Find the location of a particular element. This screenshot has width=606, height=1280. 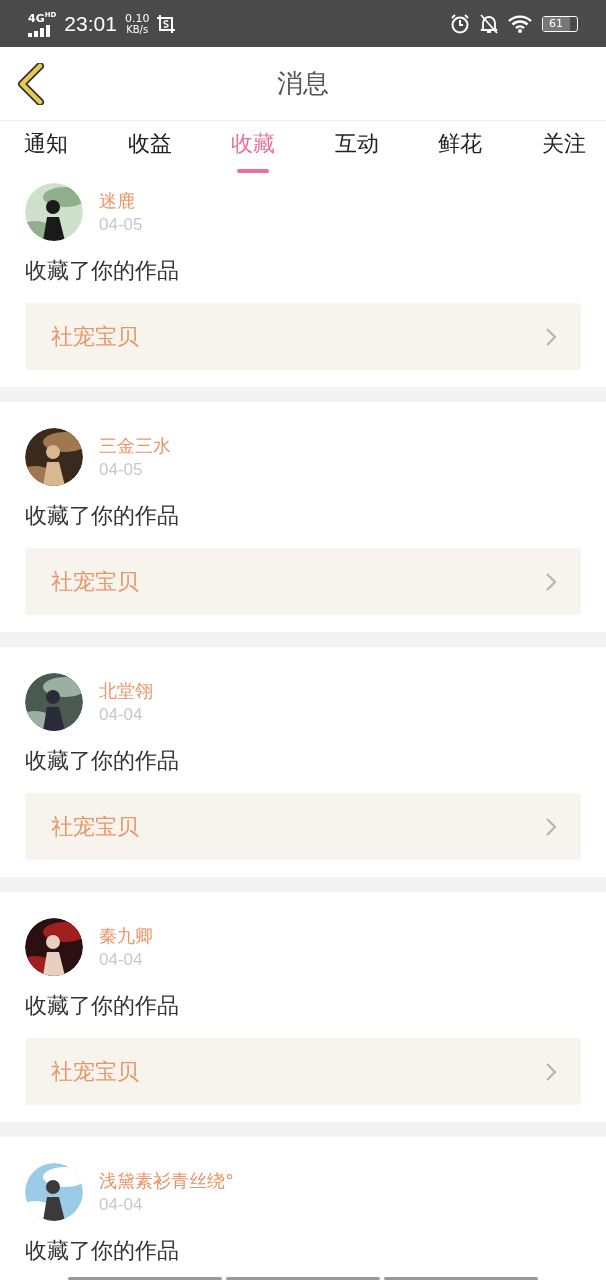

network-speed: 0.10 is located at coordinates (137, 18).